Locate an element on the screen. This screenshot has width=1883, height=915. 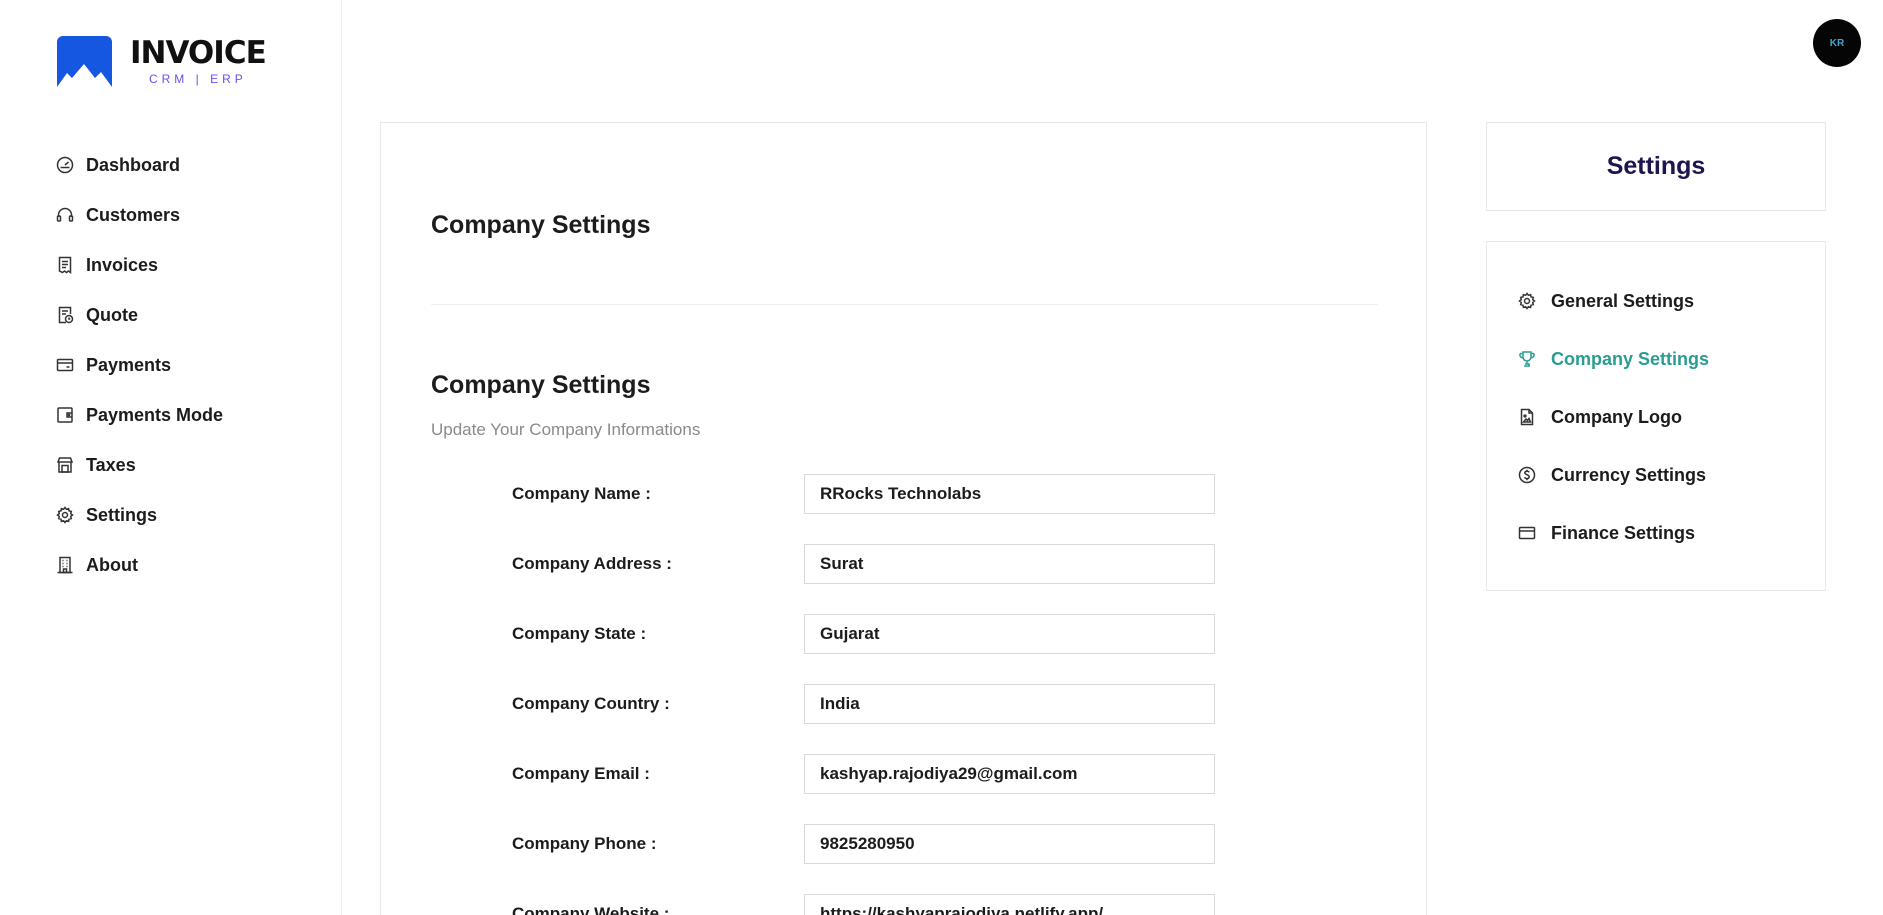
gauge-icon is located at coordinates (65, 165).